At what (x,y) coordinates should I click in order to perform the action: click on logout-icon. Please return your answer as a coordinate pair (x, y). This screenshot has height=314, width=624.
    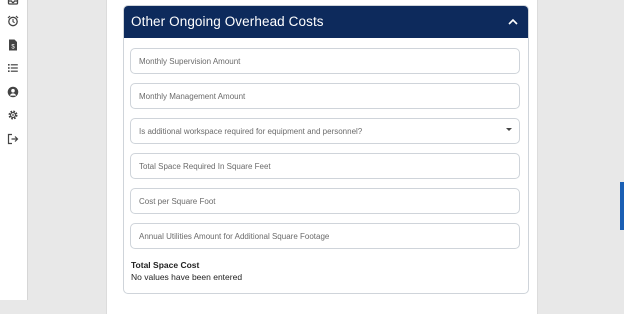
    Looking at the image, I should click on (13, 139).